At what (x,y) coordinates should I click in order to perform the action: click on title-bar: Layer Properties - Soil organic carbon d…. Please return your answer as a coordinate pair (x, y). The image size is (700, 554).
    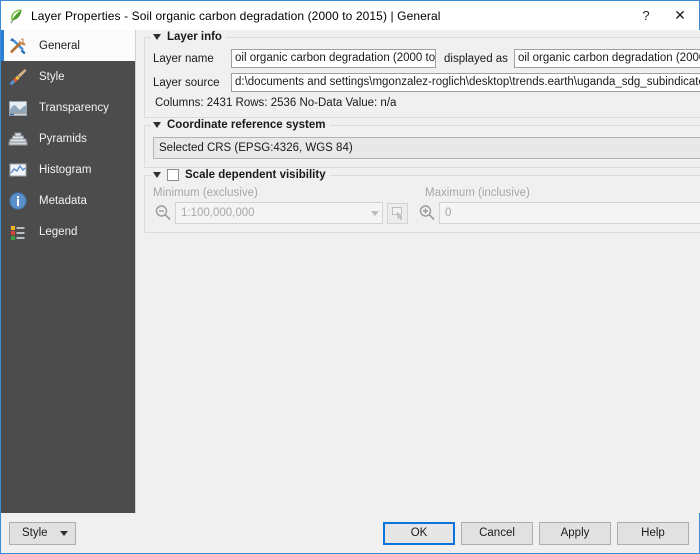
    Looking at the image, I should click on (350, 15).